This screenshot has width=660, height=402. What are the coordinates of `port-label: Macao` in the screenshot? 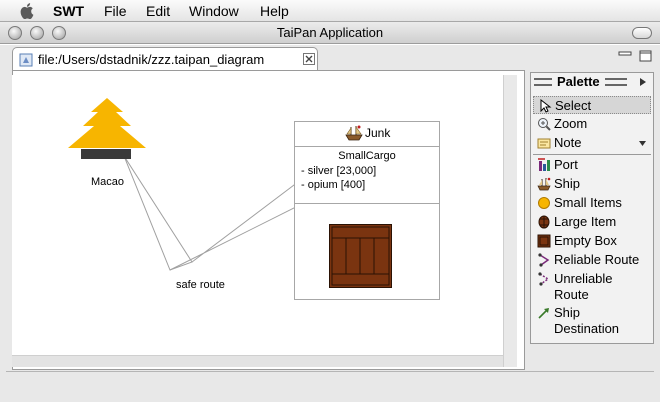 It's located at (108, 182).